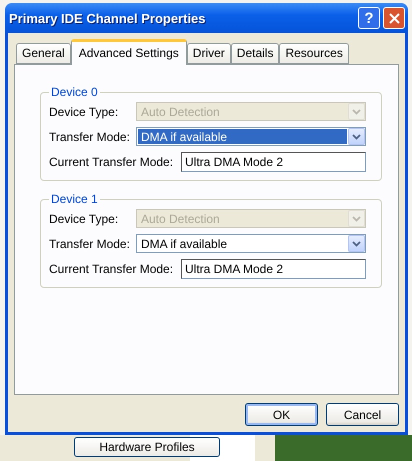 This screenshot has width=412, height=461. I want to click on group-title: Device 1, so click(74, 199).